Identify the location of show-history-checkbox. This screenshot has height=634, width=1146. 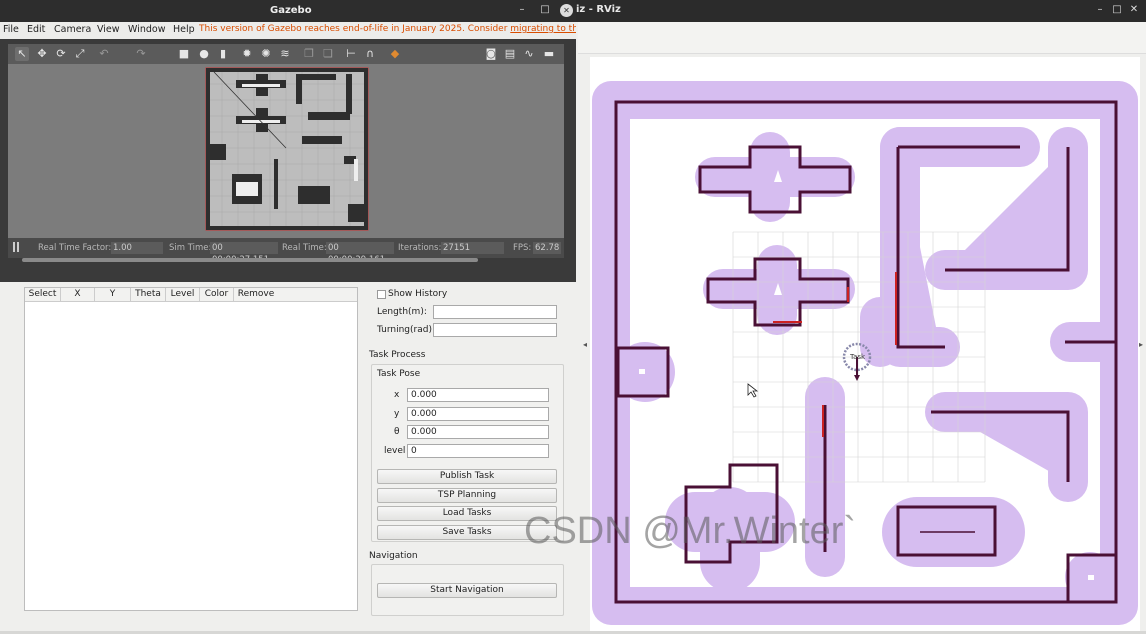
(381, 294).